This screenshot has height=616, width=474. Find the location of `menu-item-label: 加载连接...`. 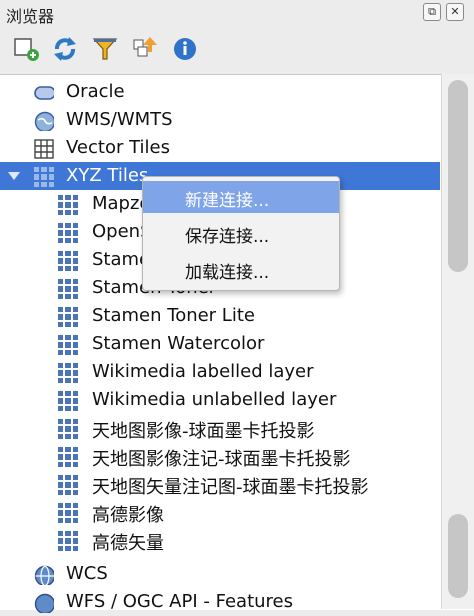

menu-item-label: 加载连接... is located at coordinates (227, 273).